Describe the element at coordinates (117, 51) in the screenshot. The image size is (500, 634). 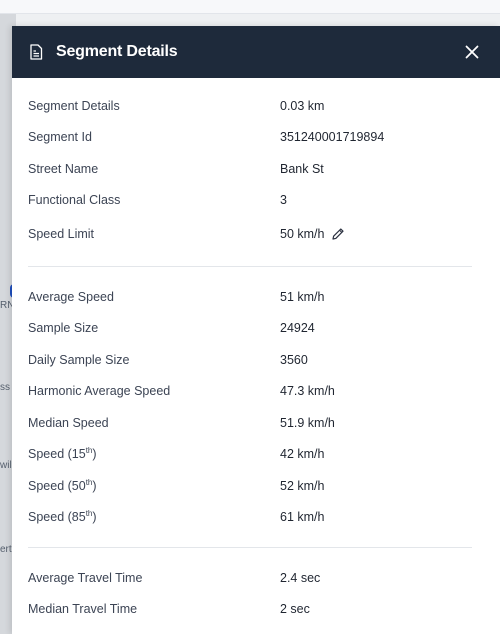
I see `panel-title: Segment Details` at that location.